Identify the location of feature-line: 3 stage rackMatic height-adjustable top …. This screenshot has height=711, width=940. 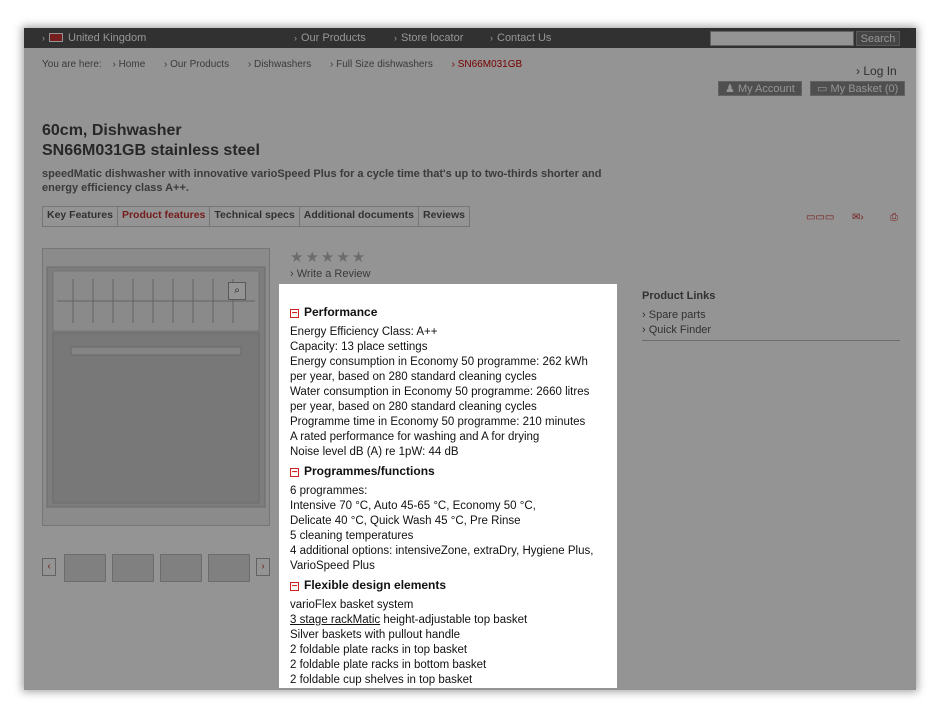
(408, 620).